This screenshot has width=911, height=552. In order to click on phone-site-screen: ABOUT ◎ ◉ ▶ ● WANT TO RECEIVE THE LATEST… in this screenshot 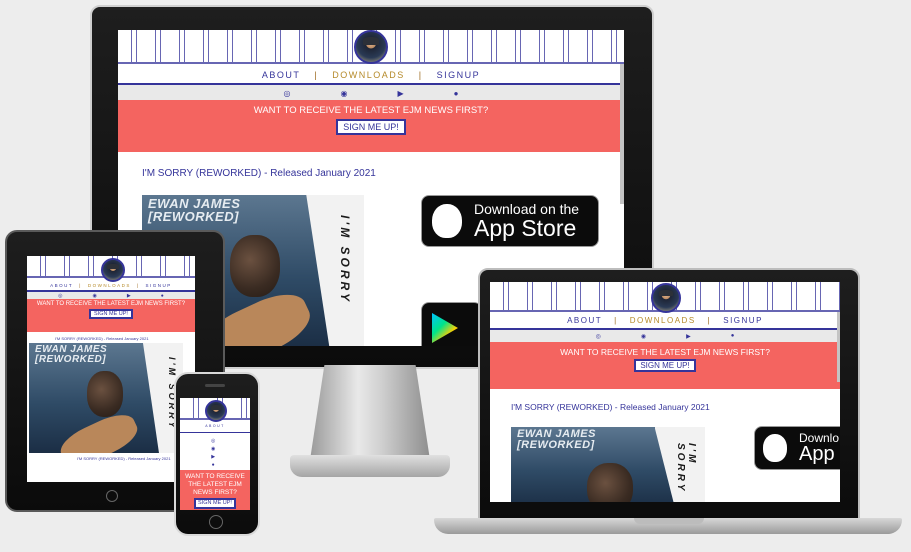, I will do `click(215, 454)`.